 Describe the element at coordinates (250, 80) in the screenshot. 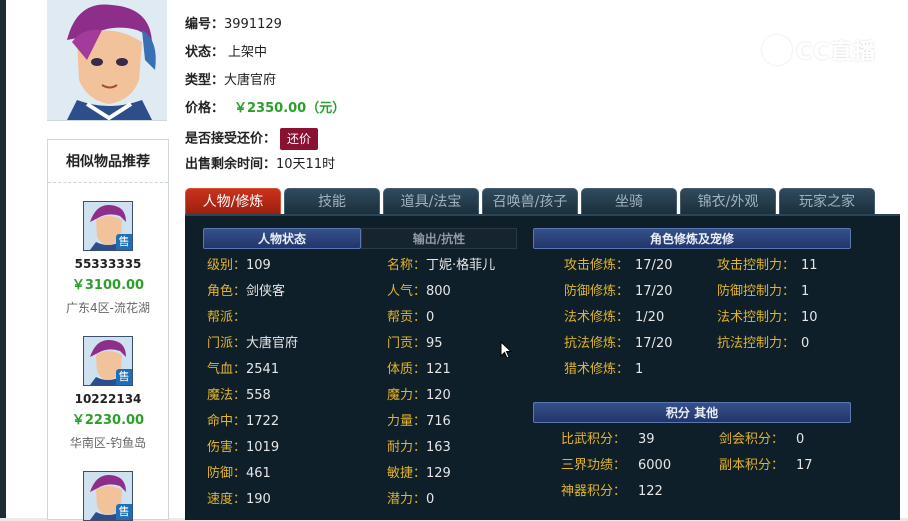

I see `item-type-value: 大唐官府` at that location.